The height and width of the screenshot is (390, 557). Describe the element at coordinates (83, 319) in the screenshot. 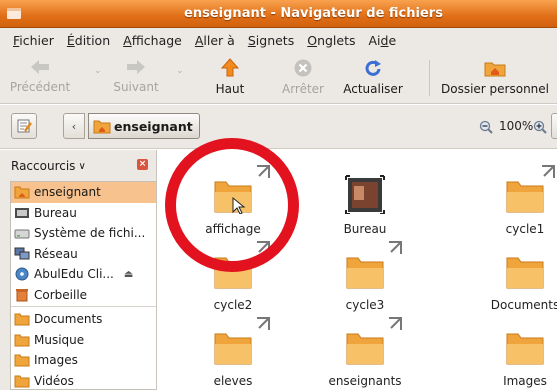

I see `sidebar-item-documents: Documents` at that location.